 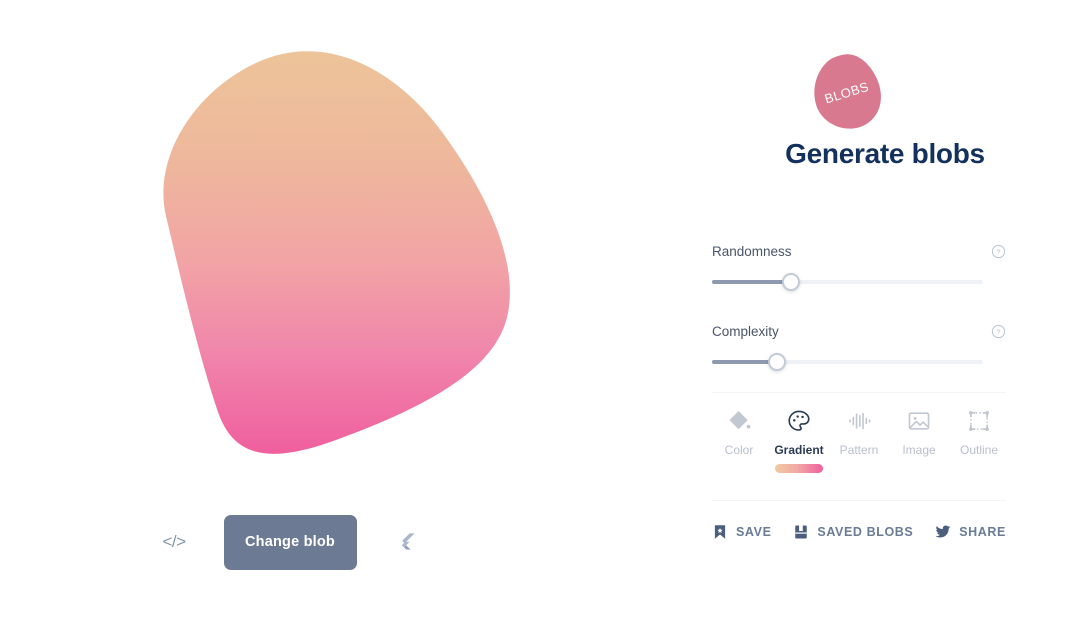 I want to click on tab-color: Color, so click(x=739, y=440).